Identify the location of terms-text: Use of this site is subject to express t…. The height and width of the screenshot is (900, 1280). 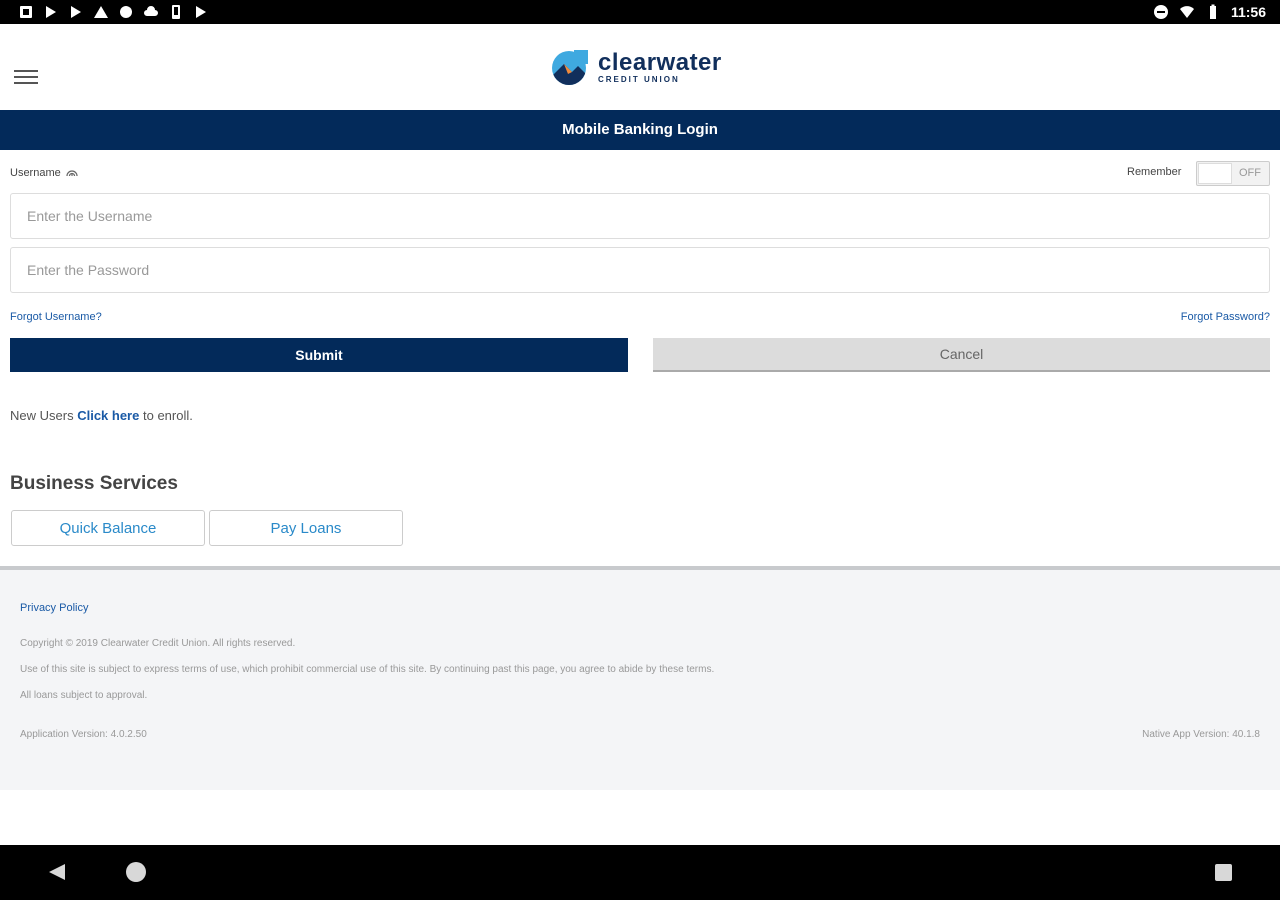
(367, 669).